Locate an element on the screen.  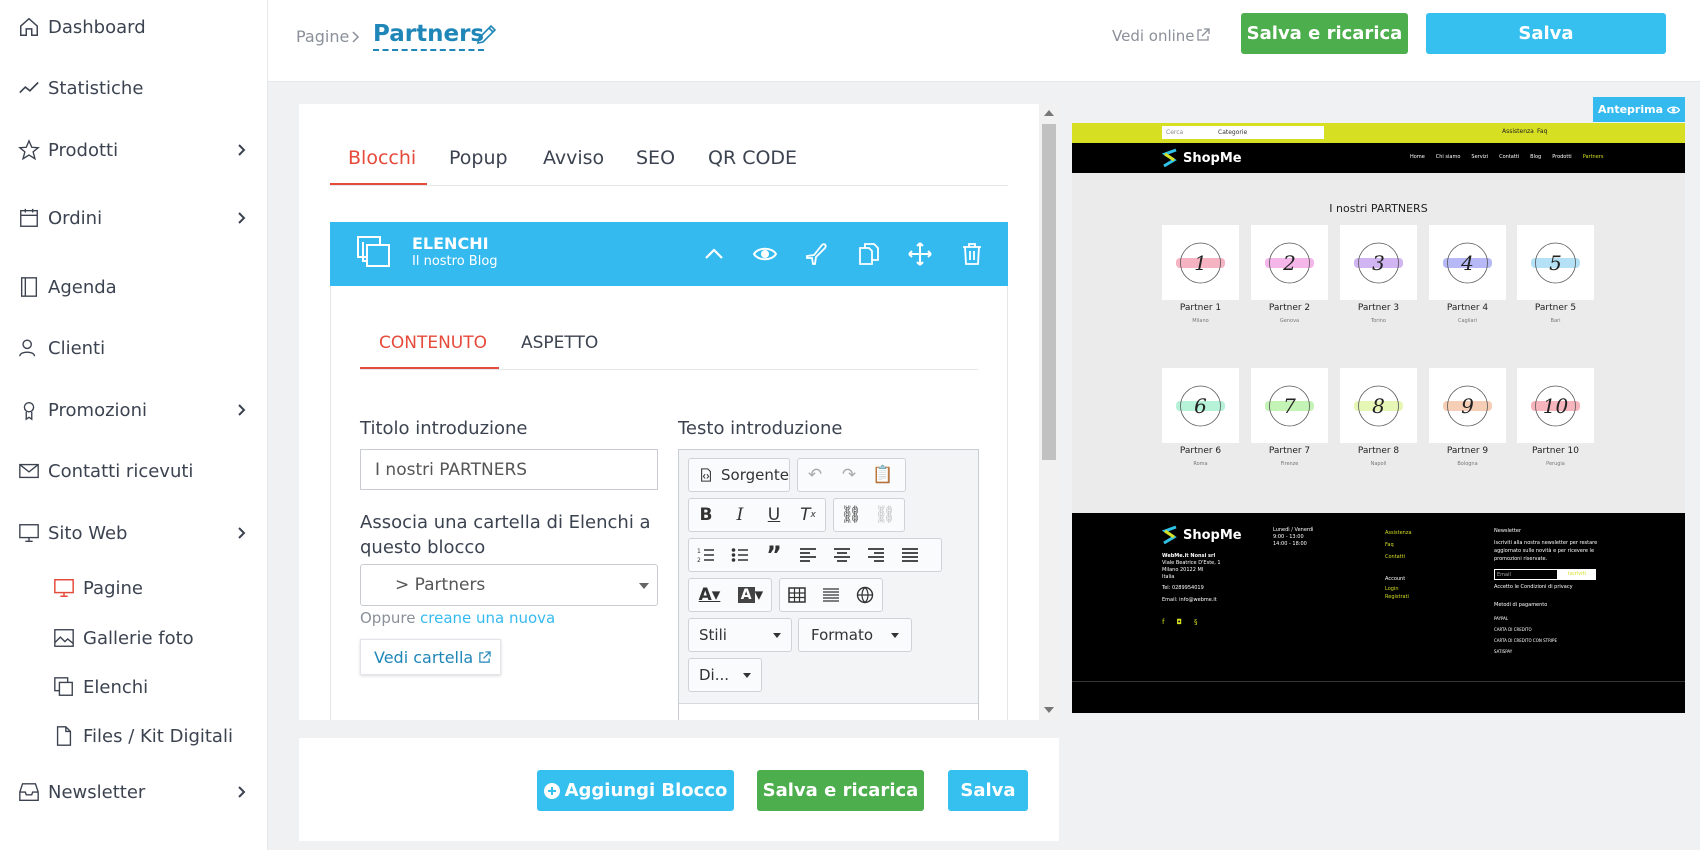
sidebar-item-contatti: Contatti ricevuti is located at coordinates (134, 471).